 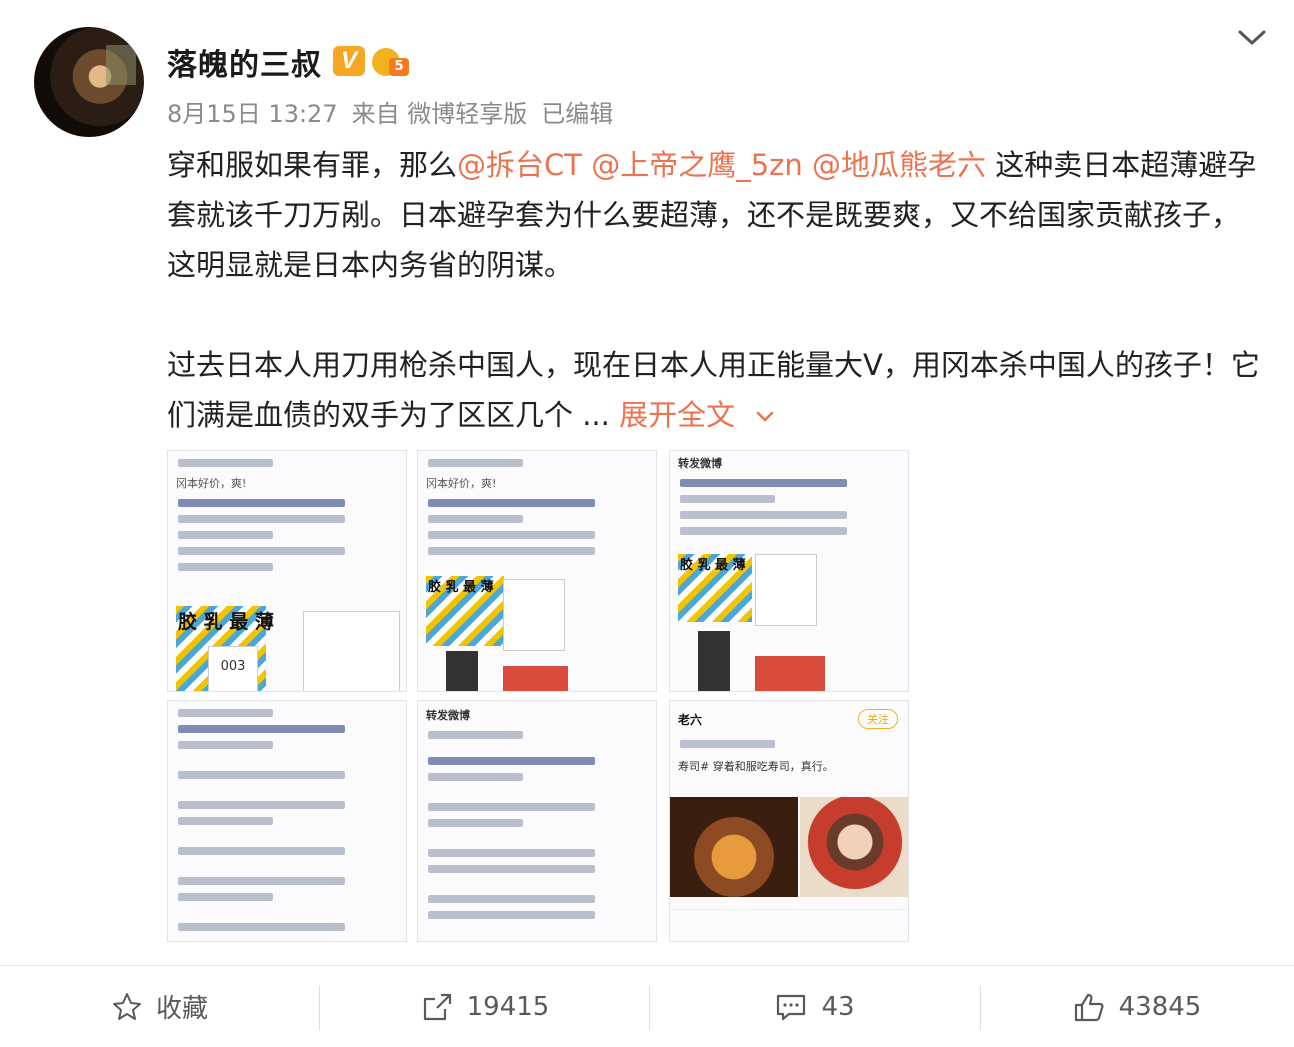 What do you see at coordinates (252, 114) in the screenshot?
I see `post-timestamp: 8月15日 13:27` at bounding box center [252, 114].